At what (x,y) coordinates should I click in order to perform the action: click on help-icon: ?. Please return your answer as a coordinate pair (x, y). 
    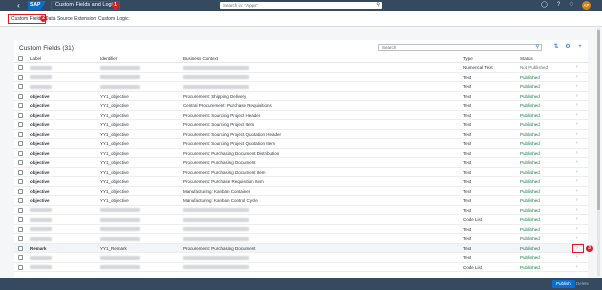
    Looking at the image, I should click on (558, 5).